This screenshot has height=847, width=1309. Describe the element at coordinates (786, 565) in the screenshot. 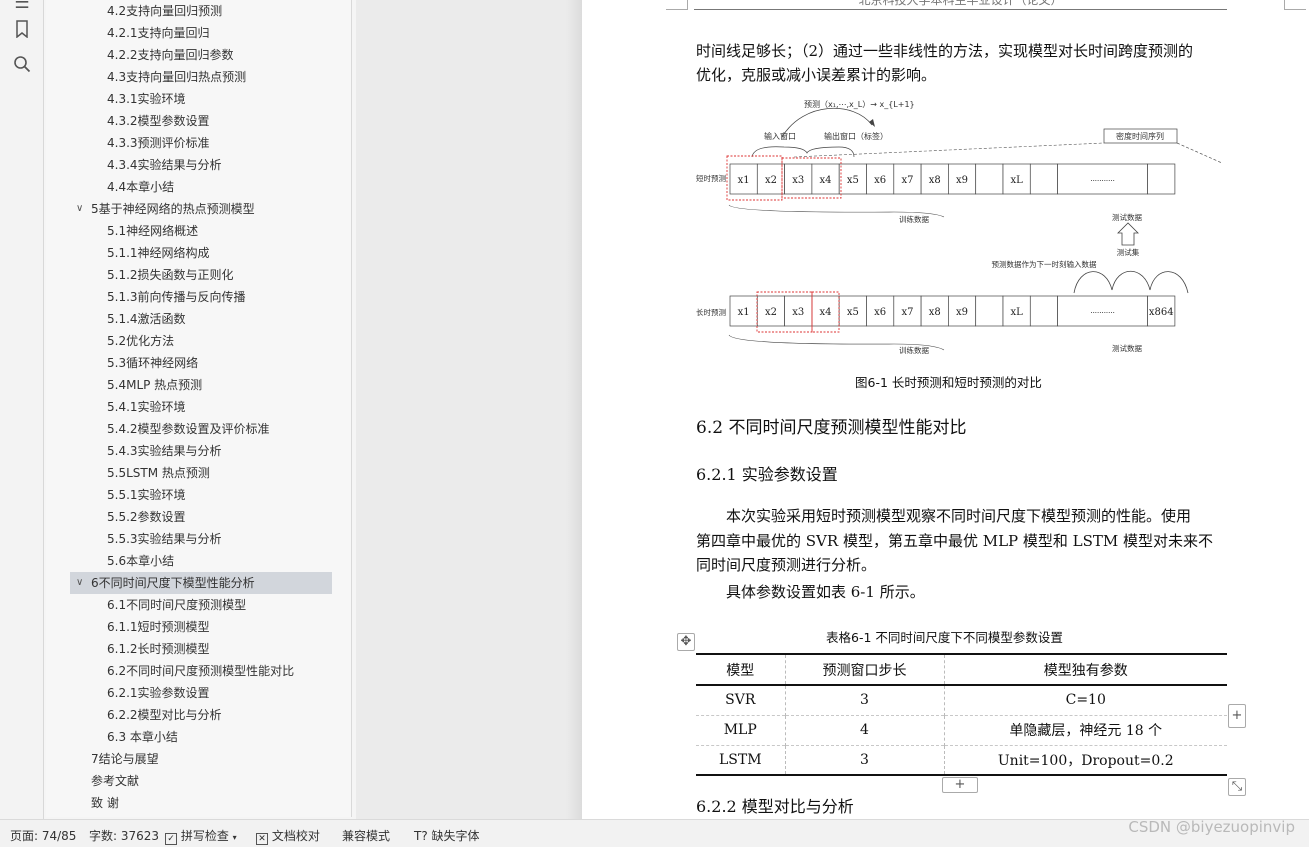

I see `paragraph-line: 同时间尺度预测进行分析。` at that location.